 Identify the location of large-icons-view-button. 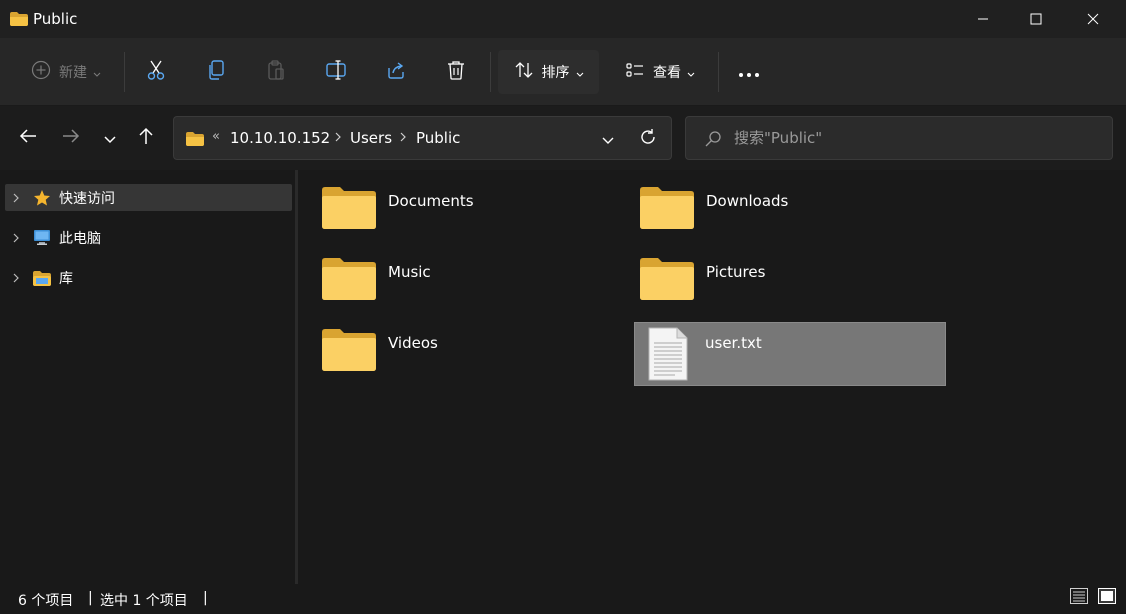
(1107, 598).